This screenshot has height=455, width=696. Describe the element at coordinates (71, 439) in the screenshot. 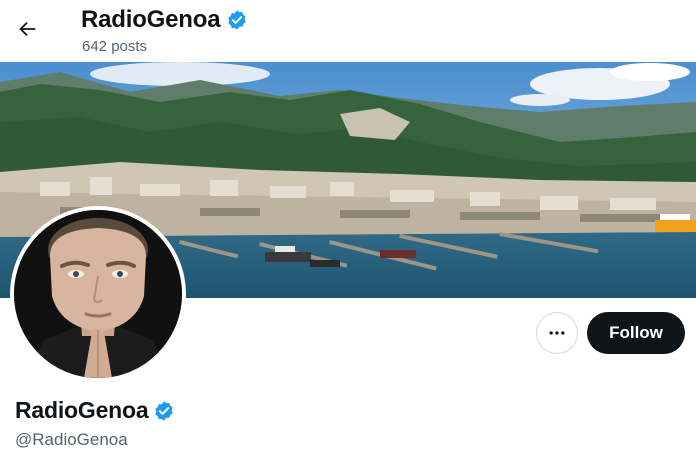

I see `user-handle: @RadioGenoa` at that location.